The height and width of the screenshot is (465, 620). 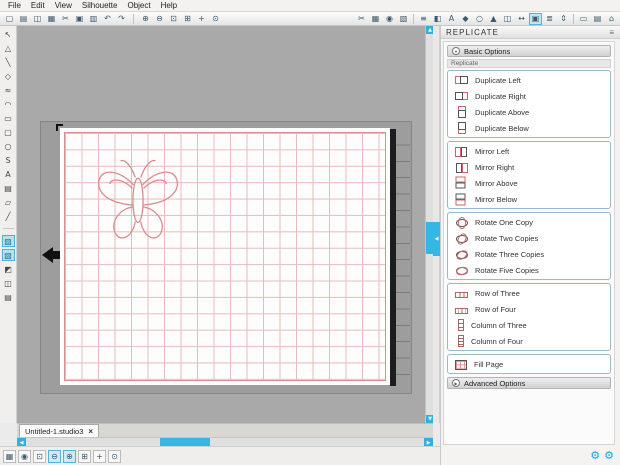 I want to click on panel-splitter: ◀, so click(x=436, y=224).